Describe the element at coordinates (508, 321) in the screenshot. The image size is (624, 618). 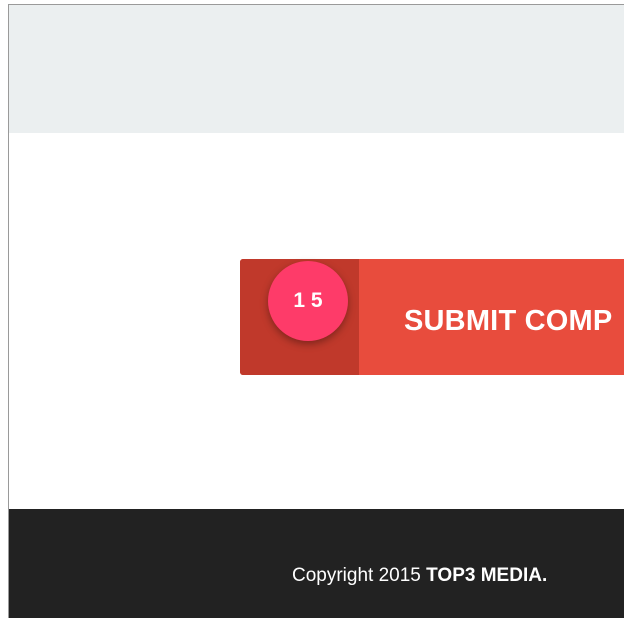
I see `submit-button-label: SUBMIT COMP` at that location.